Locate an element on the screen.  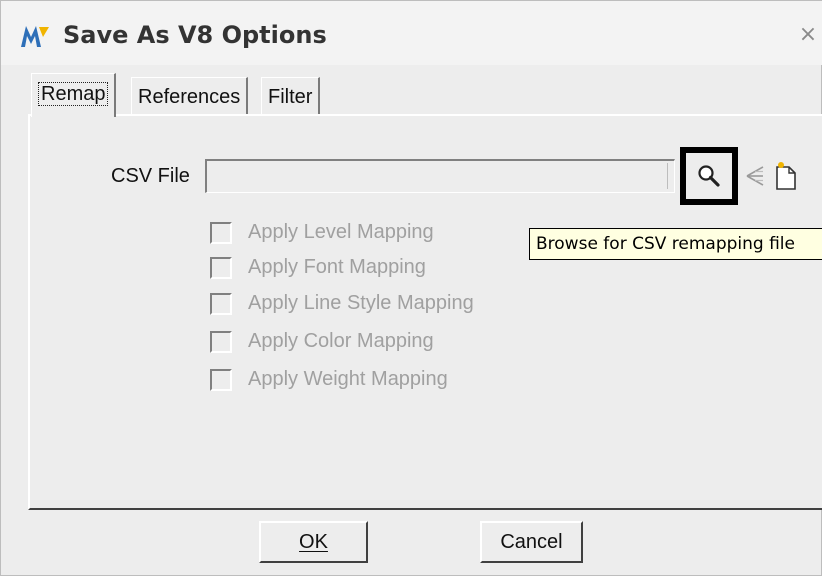
browse-button is located at coordinates (709, 176).